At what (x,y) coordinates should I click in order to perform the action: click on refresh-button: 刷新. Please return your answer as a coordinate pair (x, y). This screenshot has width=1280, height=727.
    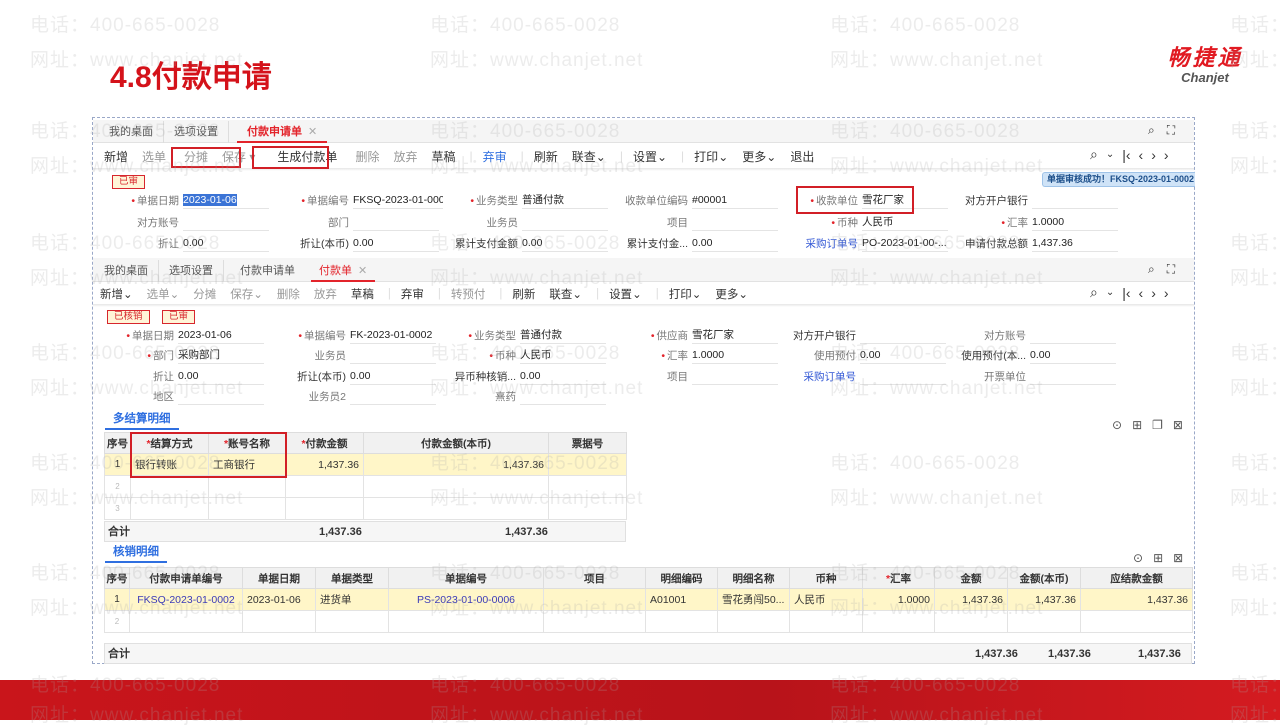
    Looking at the image, I should click on (523, 294).